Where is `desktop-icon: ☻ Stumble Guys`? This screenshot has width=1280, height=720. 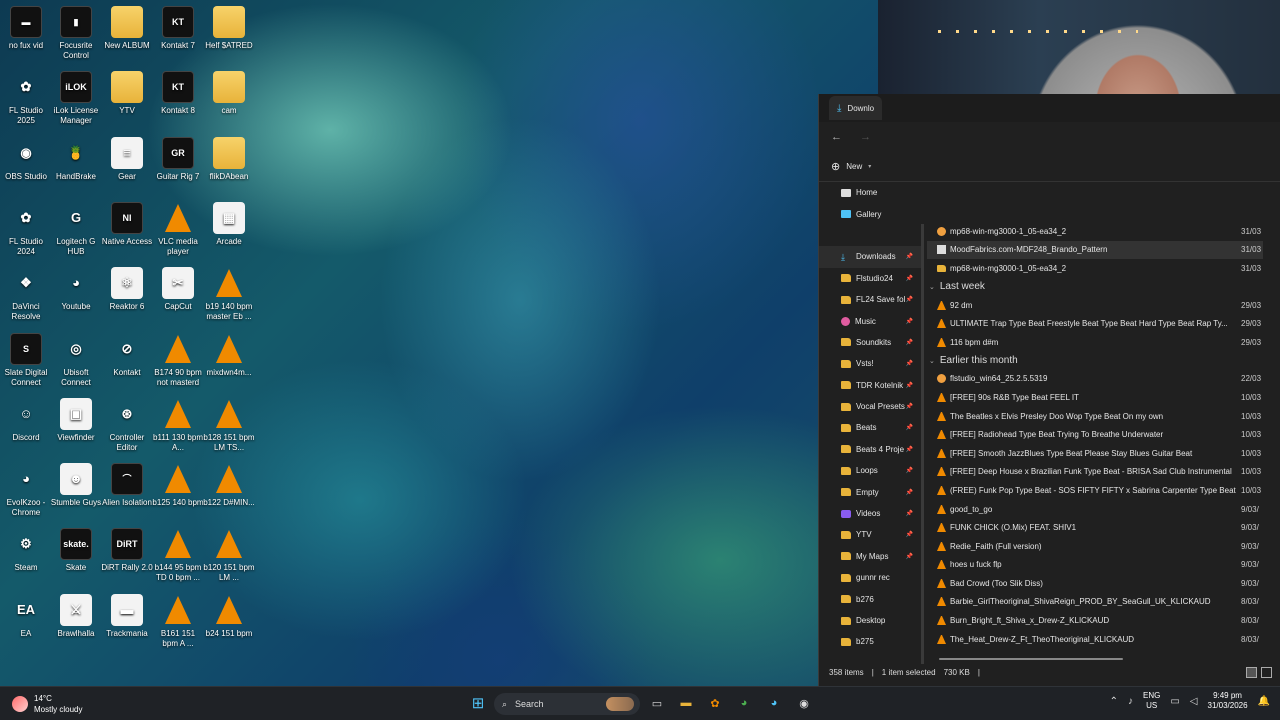
desktop-icon: ☻ Stumble Guys is located at coordinates (76, 485).